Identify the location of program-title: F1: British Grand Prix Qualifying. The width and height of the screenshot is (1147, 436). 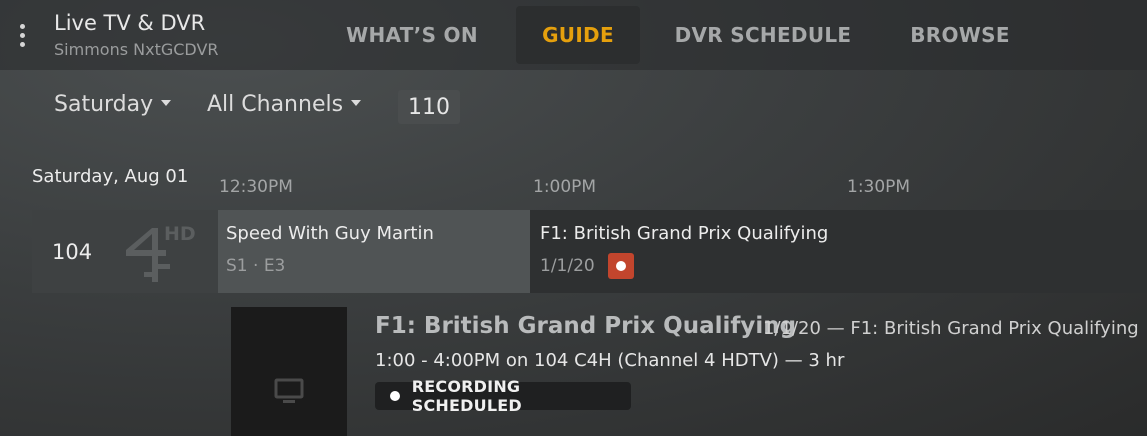
(684, 233).